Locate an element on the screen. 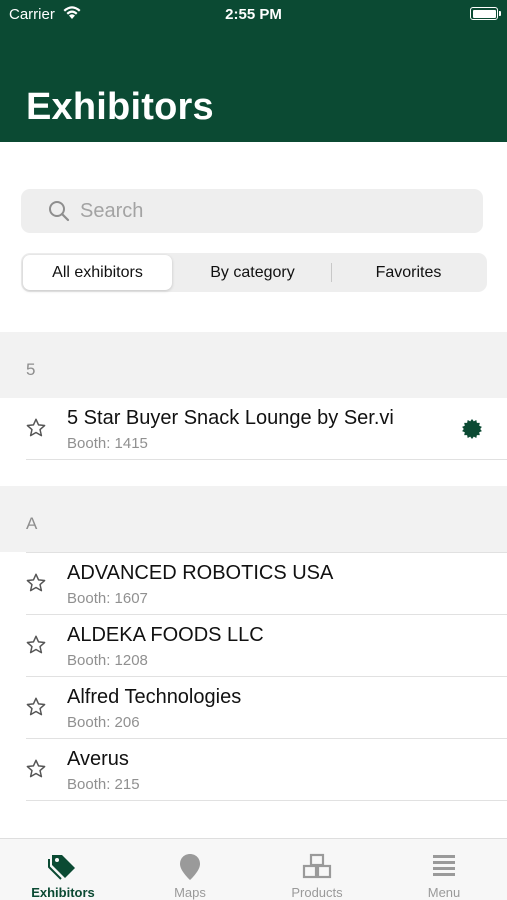 This screenshot has height=900, width=507. segment-by-category: By category is located at coordinates (252, 272).